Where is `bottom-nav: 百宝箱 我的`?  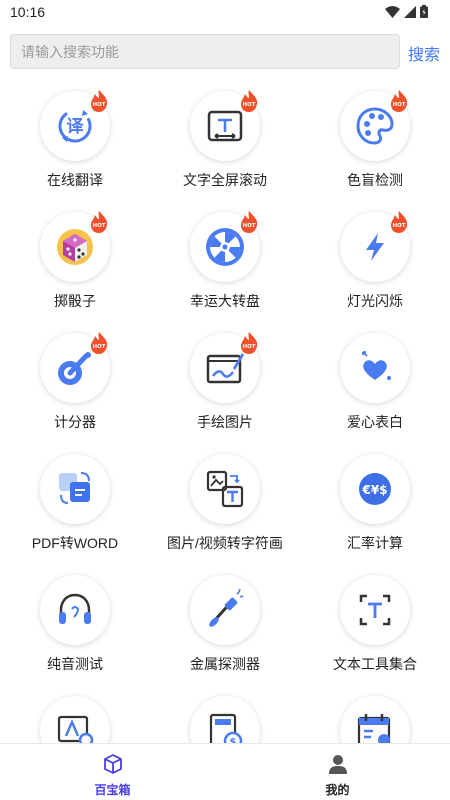
bottom-nav: 百宝箱 我的 is located at coordinates (225, 771).